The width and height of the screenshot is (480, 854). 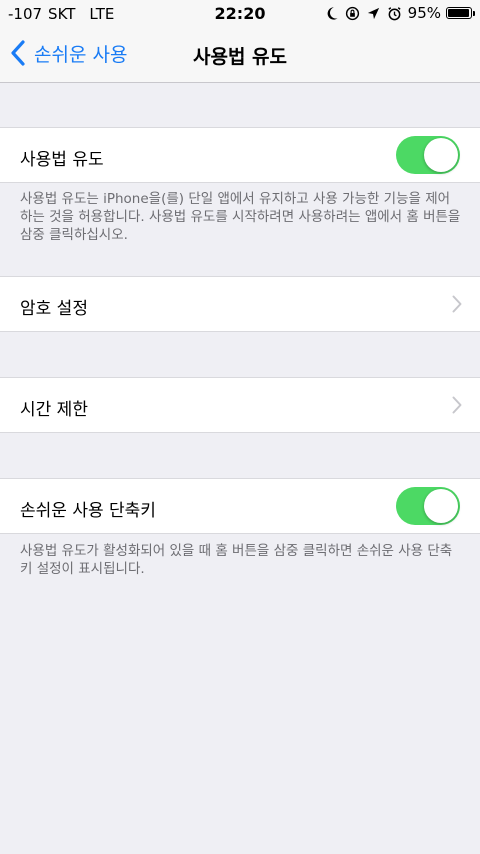 I want to click on page-title: 사용법 유도, so click(x=239, y=57).